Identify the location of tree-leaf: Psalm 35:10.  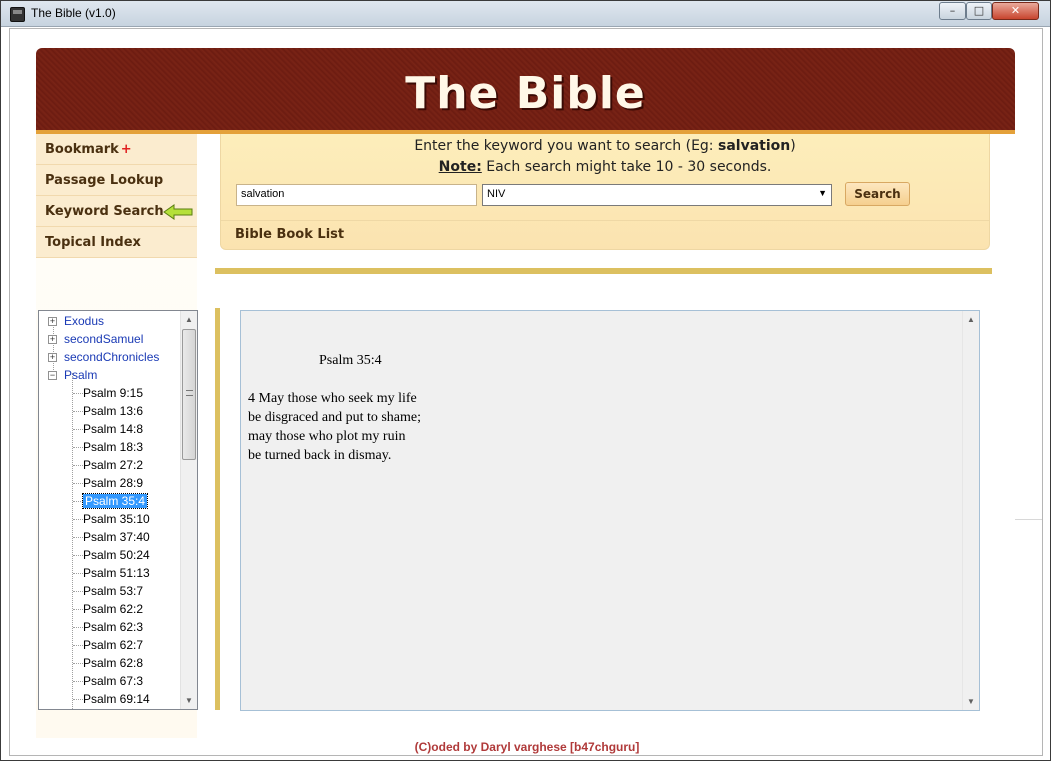
(116, 519).